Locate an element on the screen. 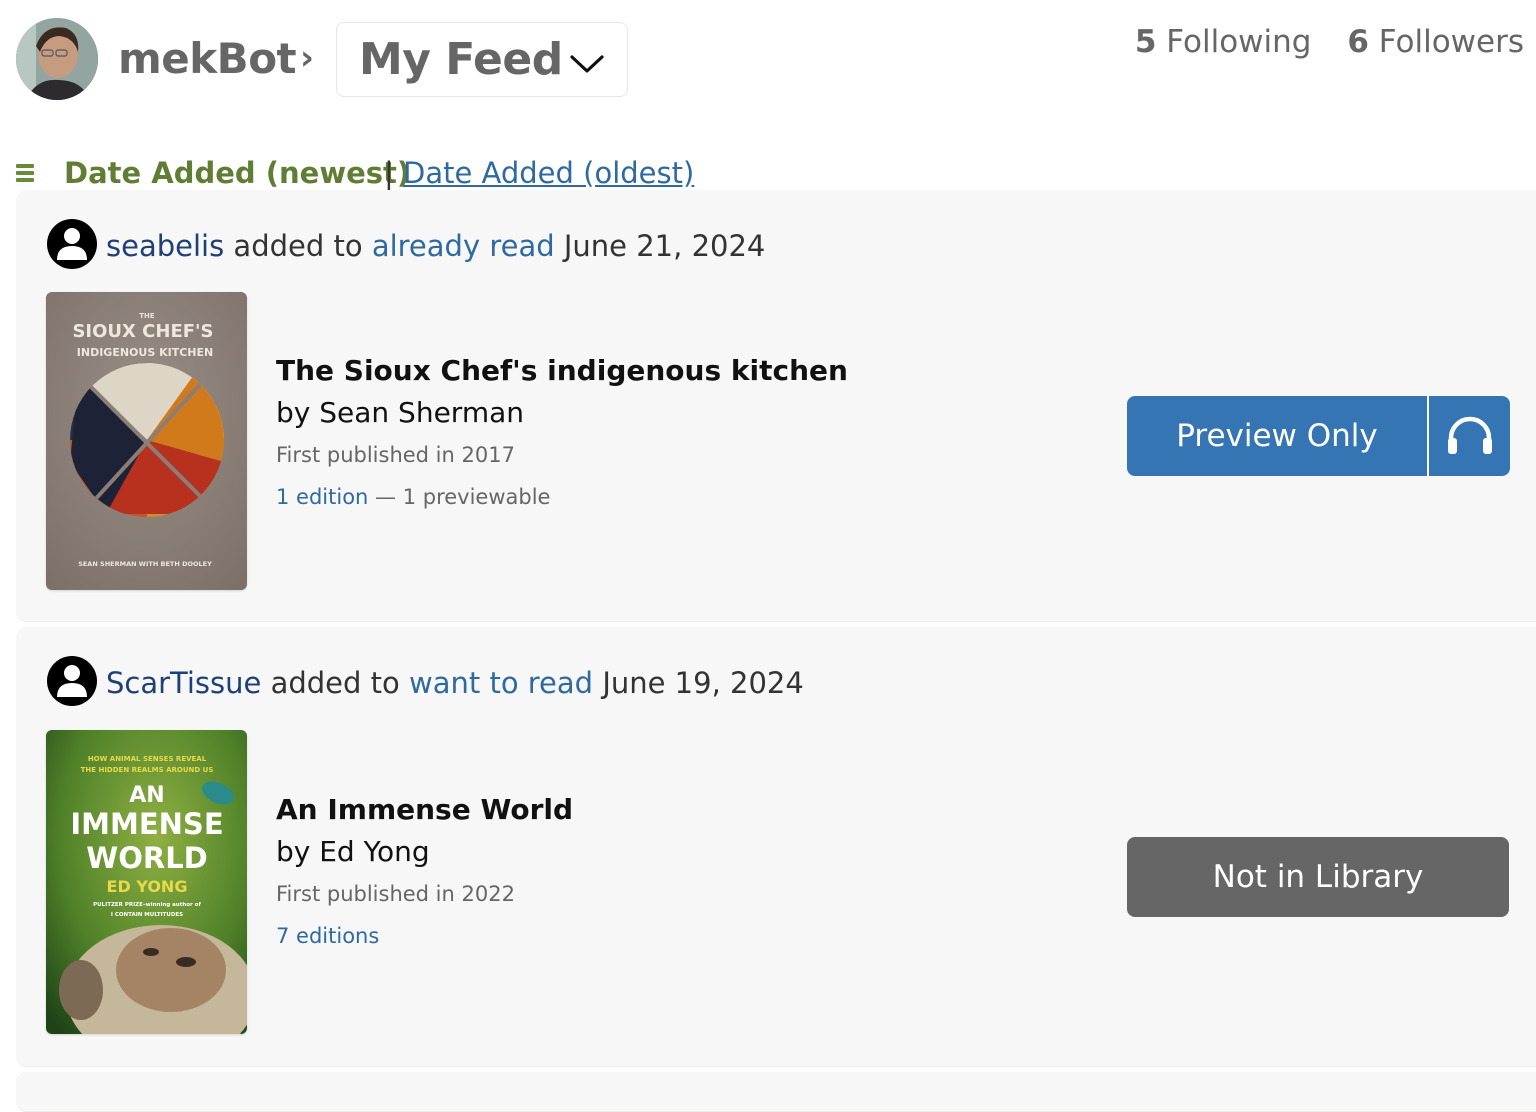  username: mekBot is located at coordinates (207, 58).